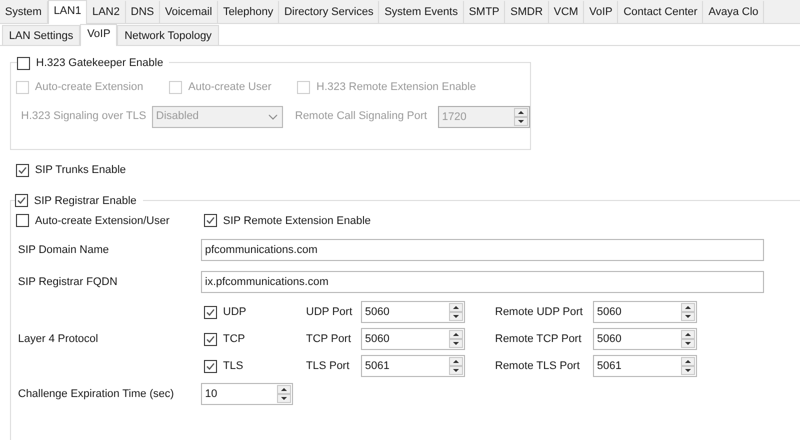 The height and width of the screenshot is (440, 800). What do you see at coordinates (233, 366) in the screenshot?
I see `checkbox-label: TLS` at bounding box center [233, 366].